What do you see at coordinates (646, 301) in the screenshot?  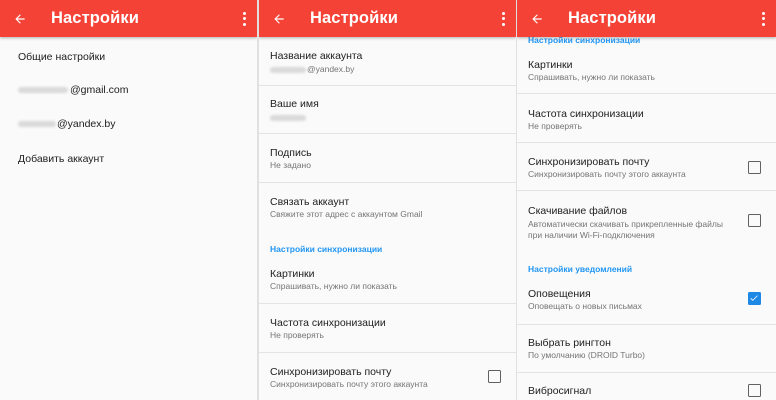 I see `notifications-row: Оповещения Оповещать о новых письмах` at bounding box center [646, 301].